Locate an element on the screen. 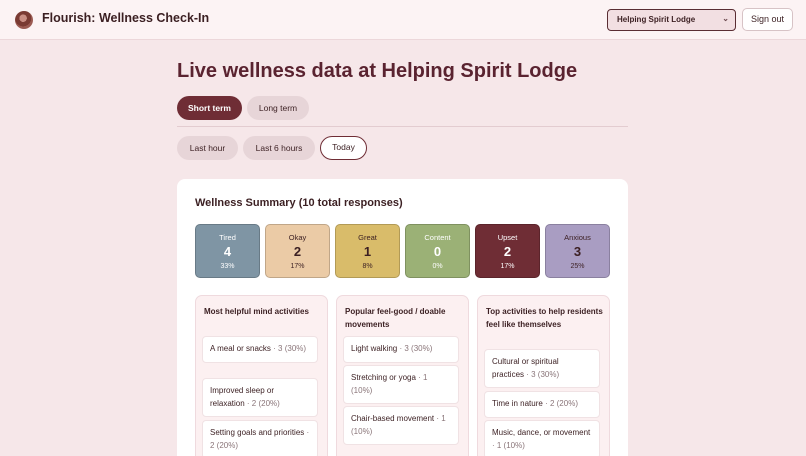 This screenshot has height=456, width=806. app-logo-icon is located at coordinates (24, 20).